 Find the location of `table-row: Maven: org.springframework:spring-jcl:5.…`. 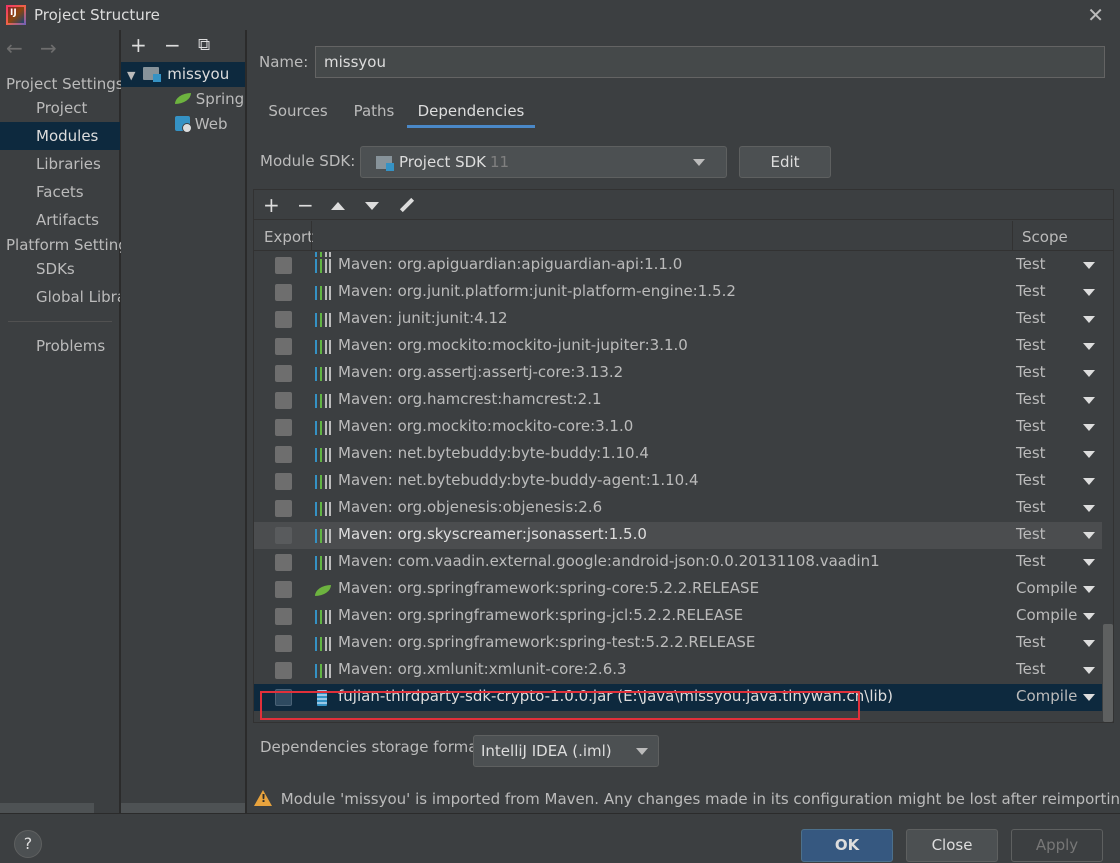

table-row: Maven: org.springframework:spring-jcl:5.… is located at coordinates (678, 616).